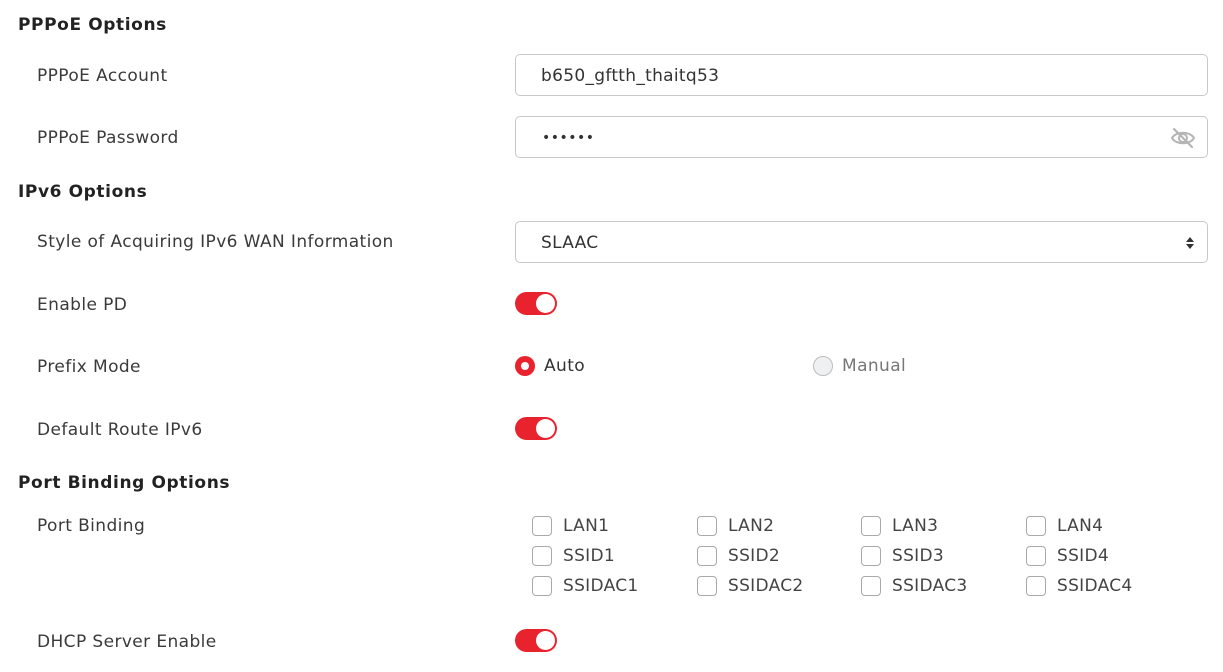 The height and width of the screenshot is (672, 1223). What do you see at coordinates (861, 137) in the screenshot?
I see `pppoe-password-input: ••••••` at bounding box center [861, 137].